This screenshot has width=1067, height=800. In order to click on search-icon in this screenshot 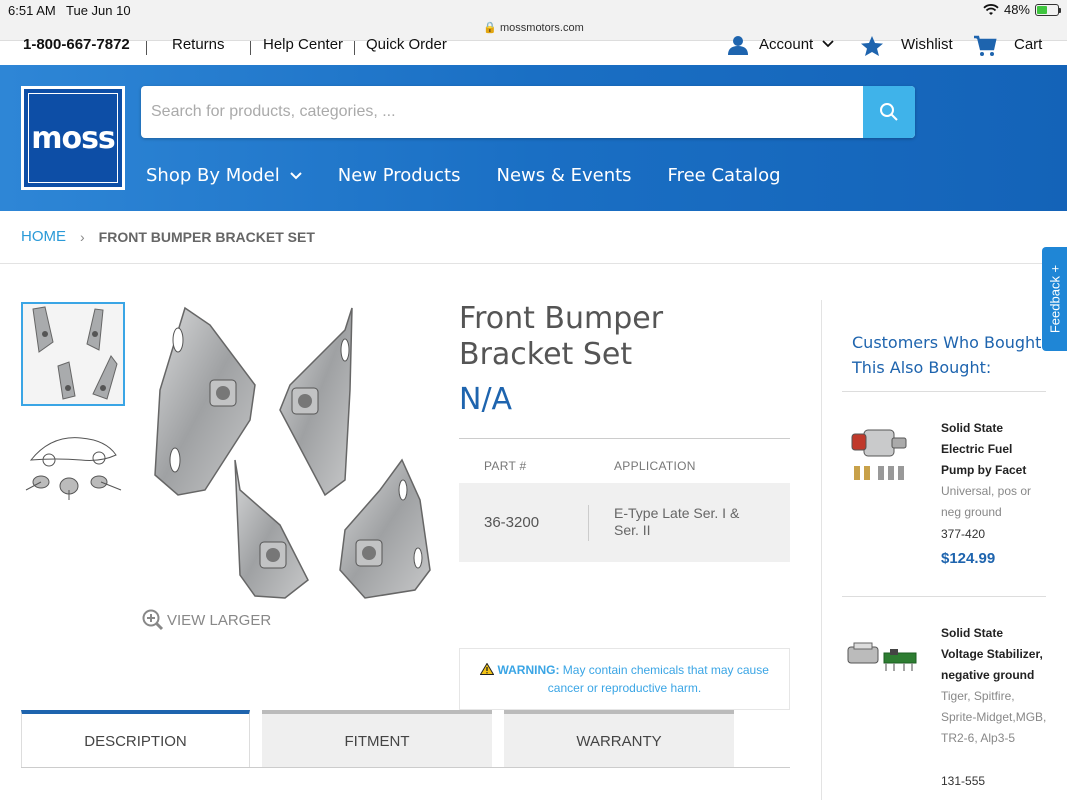, I will do `click(889, 112)`.